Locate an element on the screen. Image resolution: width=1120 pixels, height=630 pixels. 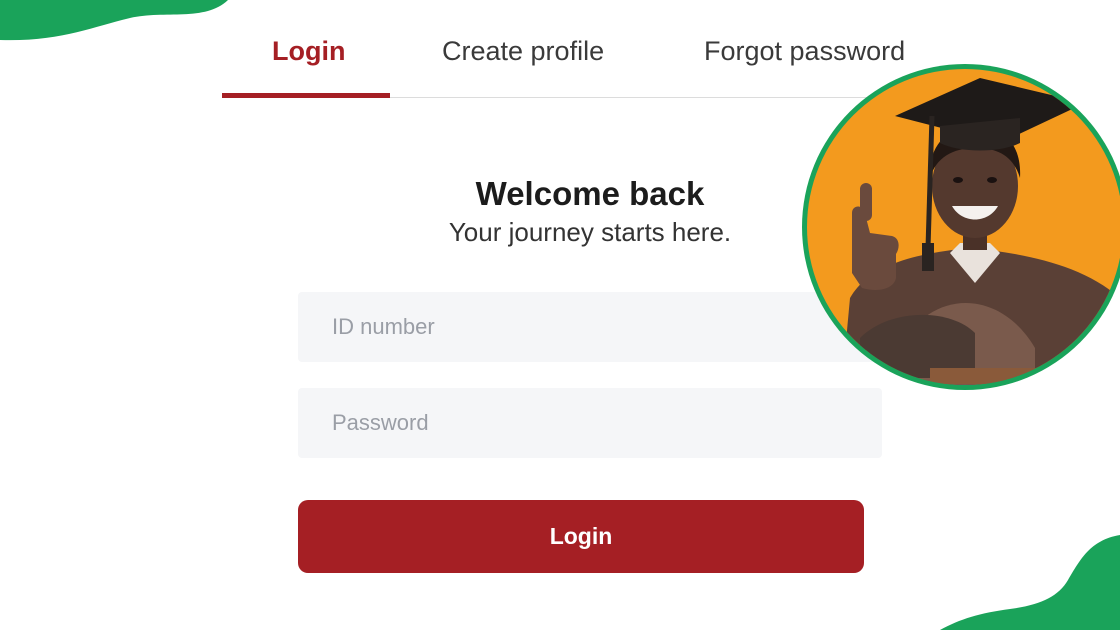
login-button: Login is located at coordinates (581, 536).